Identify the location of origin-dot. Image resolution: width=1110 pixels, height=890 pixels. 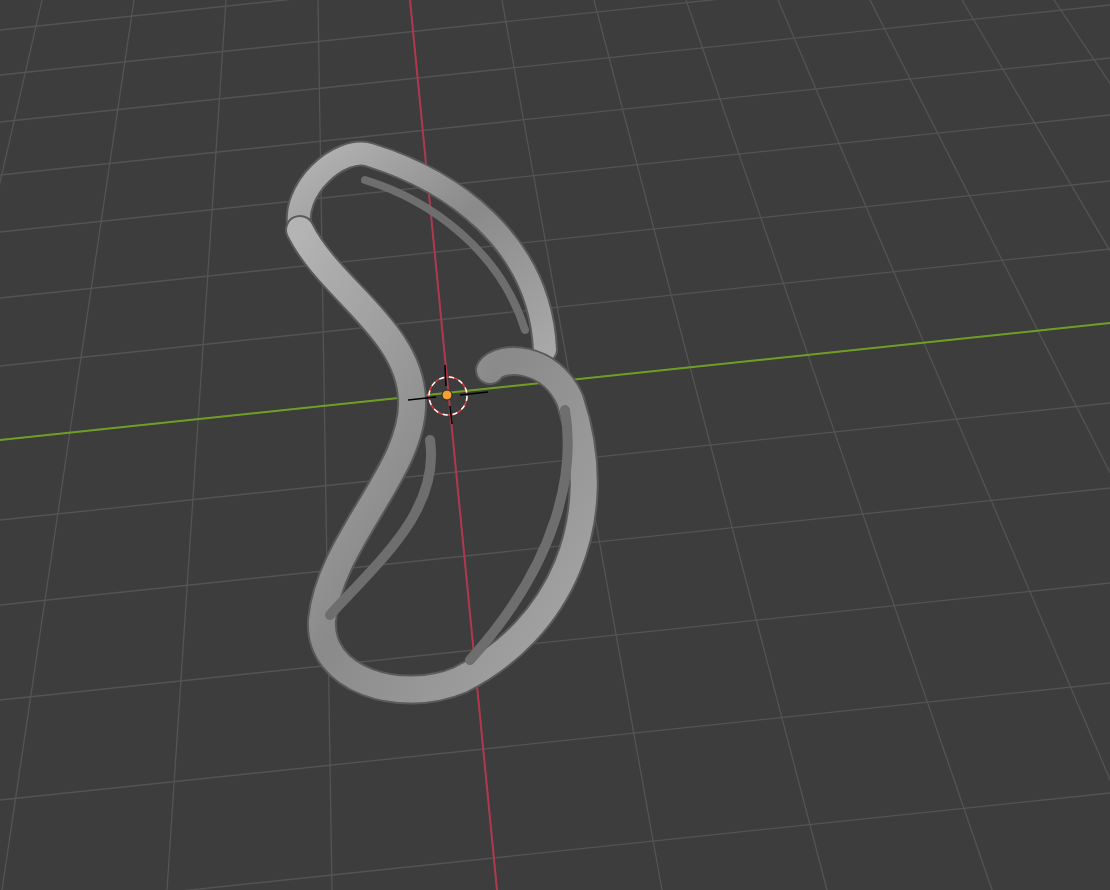
(447, 395).